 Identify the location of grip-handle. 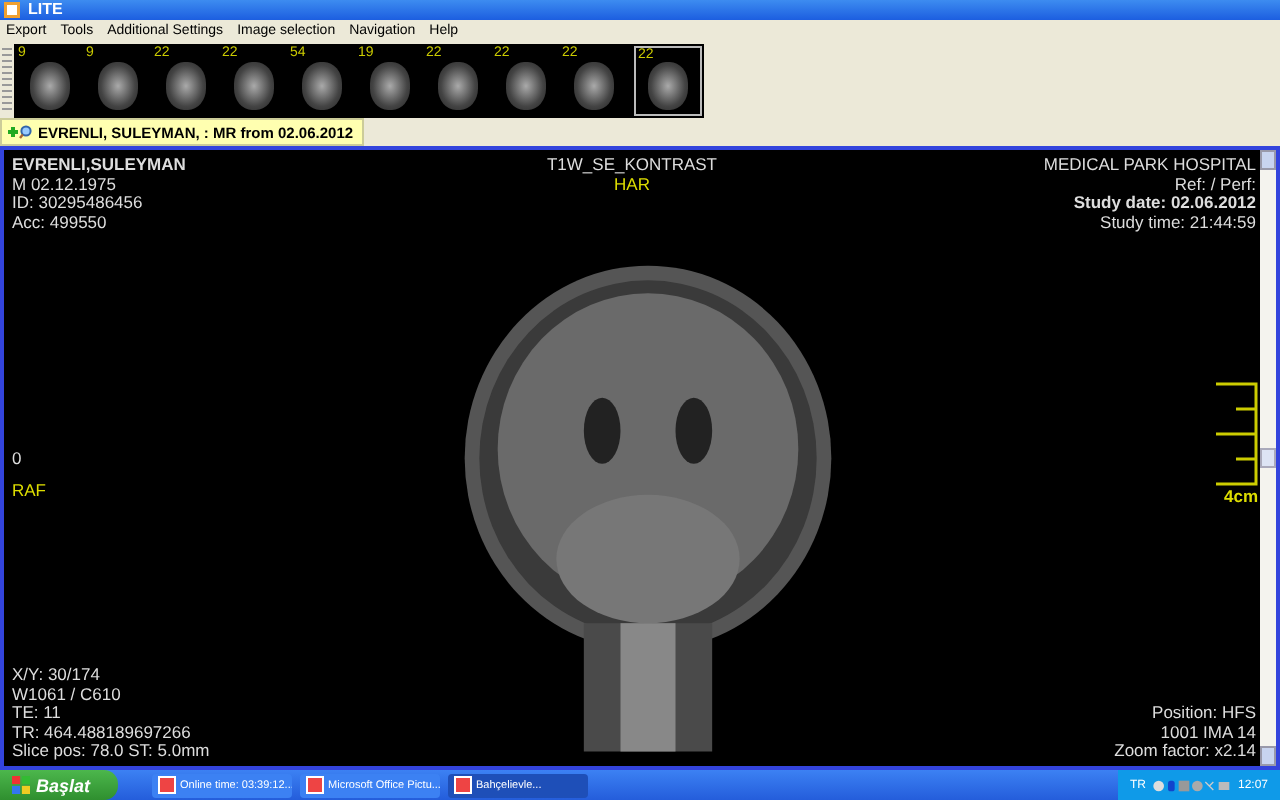
(7, 81).